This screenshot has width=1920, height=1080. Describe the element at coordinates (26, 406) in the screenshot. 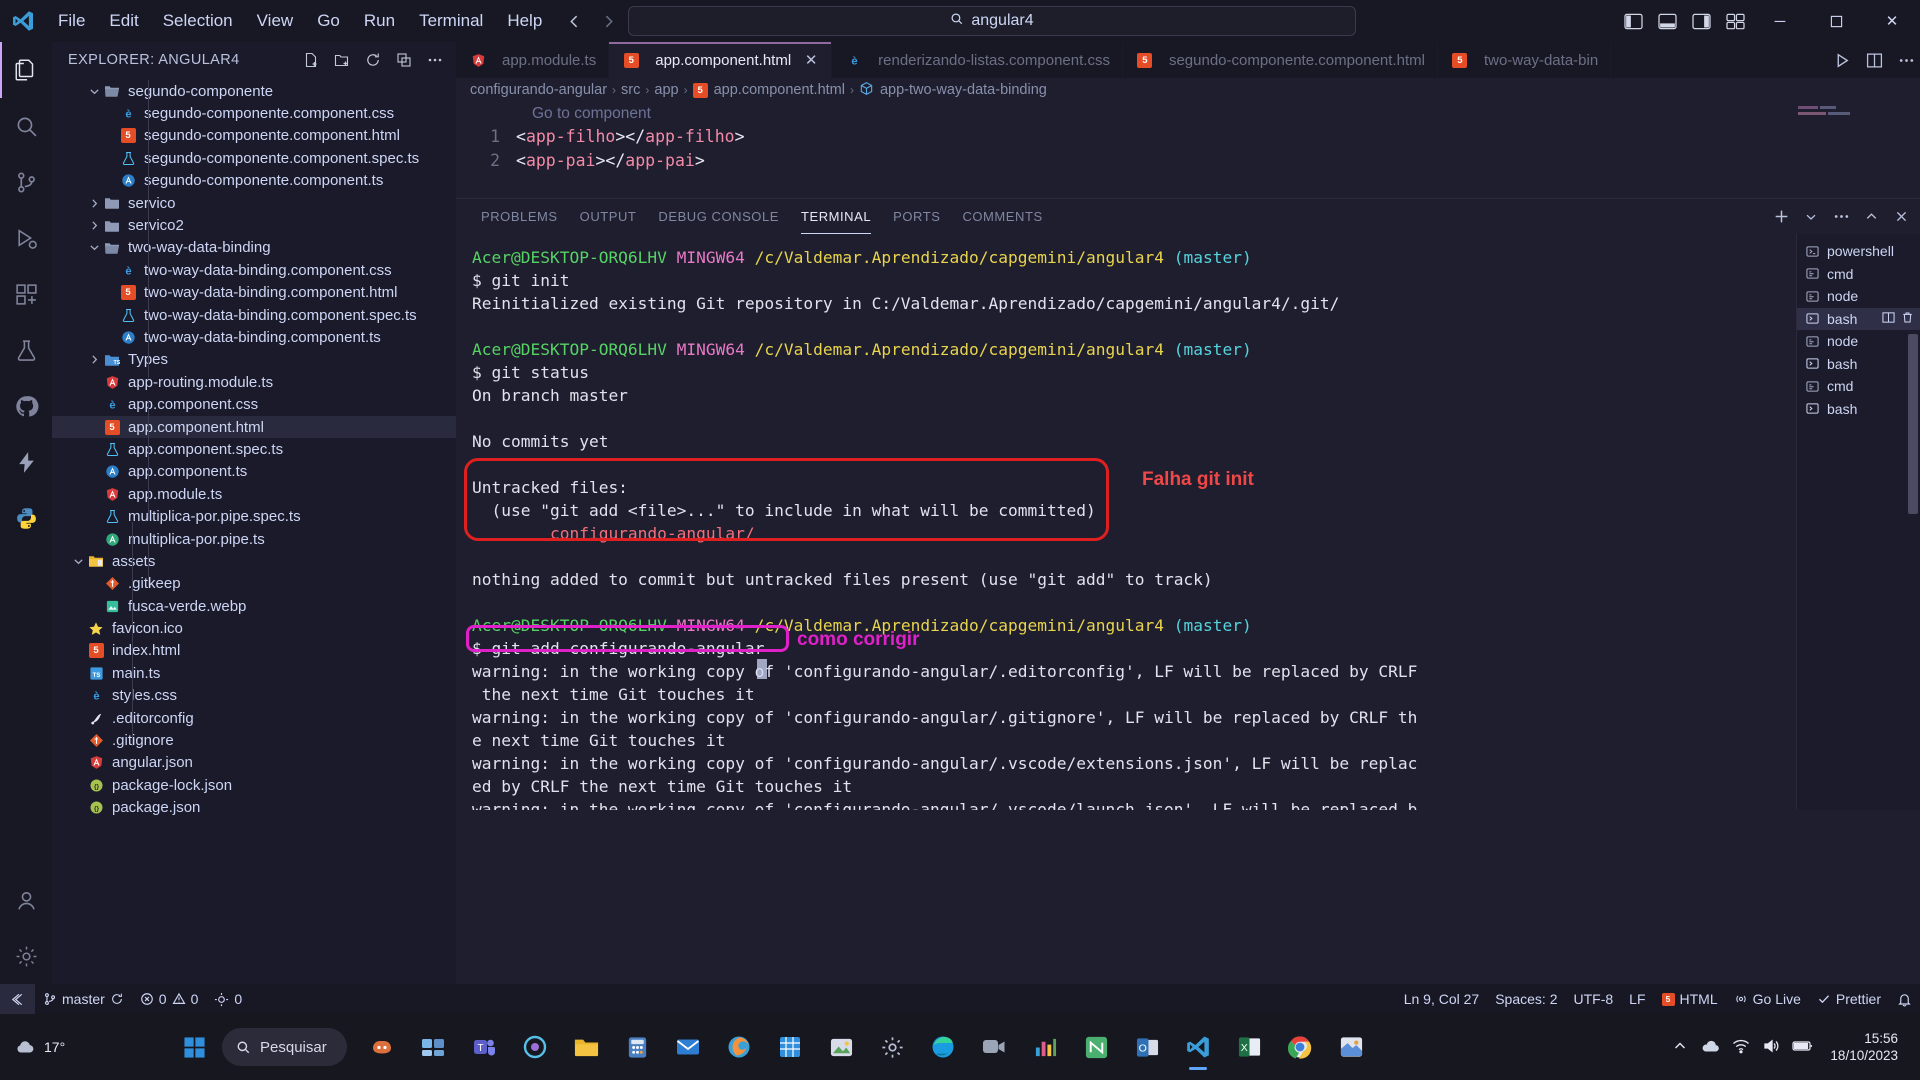

I see `sidebar-item-github` at that location.